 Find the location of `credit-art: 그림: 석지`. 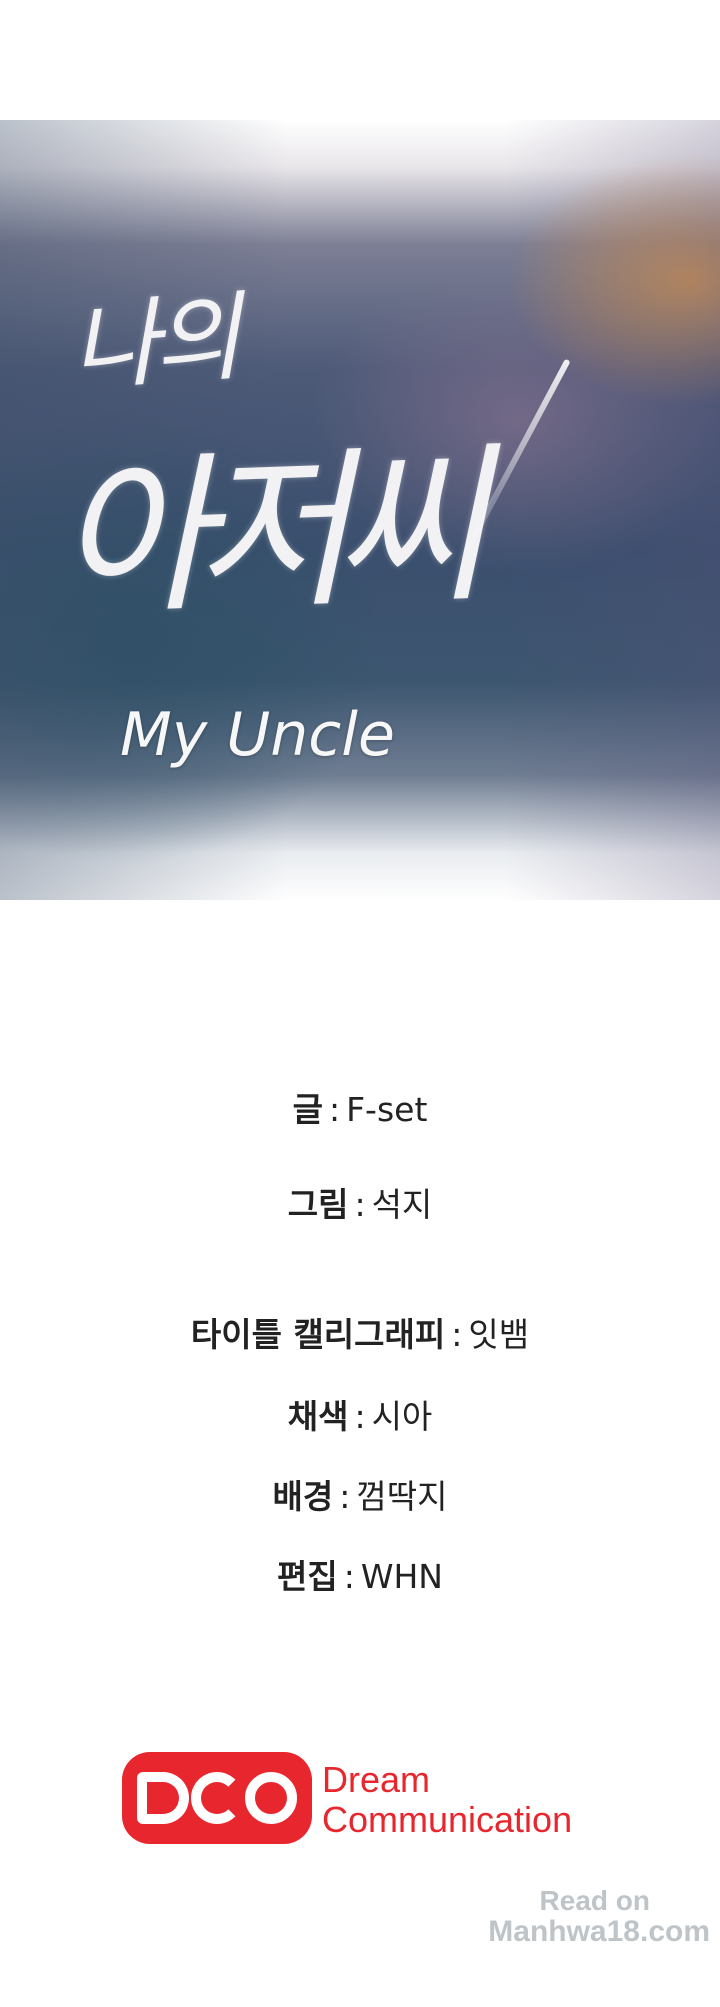

credit-art: 그림: 석지 is located at coordinates (360, 1202).